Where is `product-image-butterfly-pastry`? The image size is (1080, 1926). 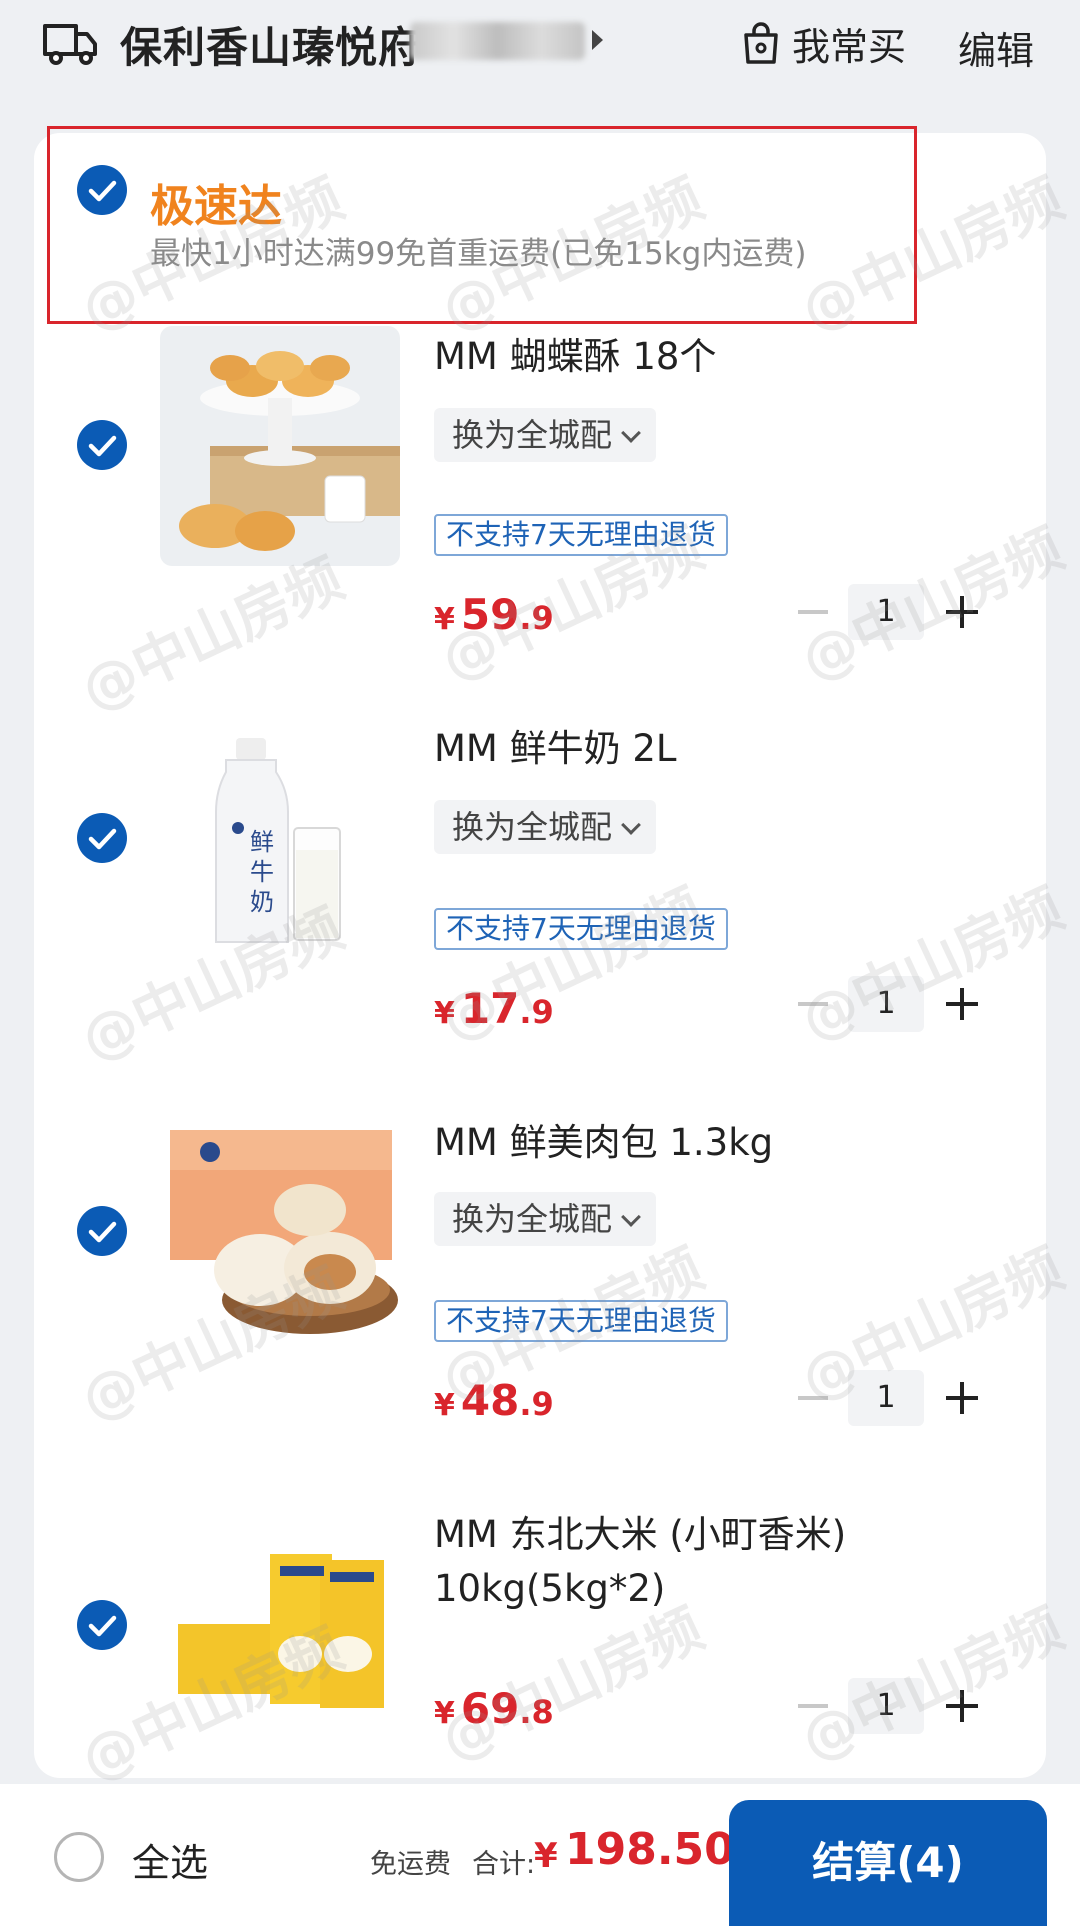
product-image-butterfly-pastry is located at coordinates (280, 446).